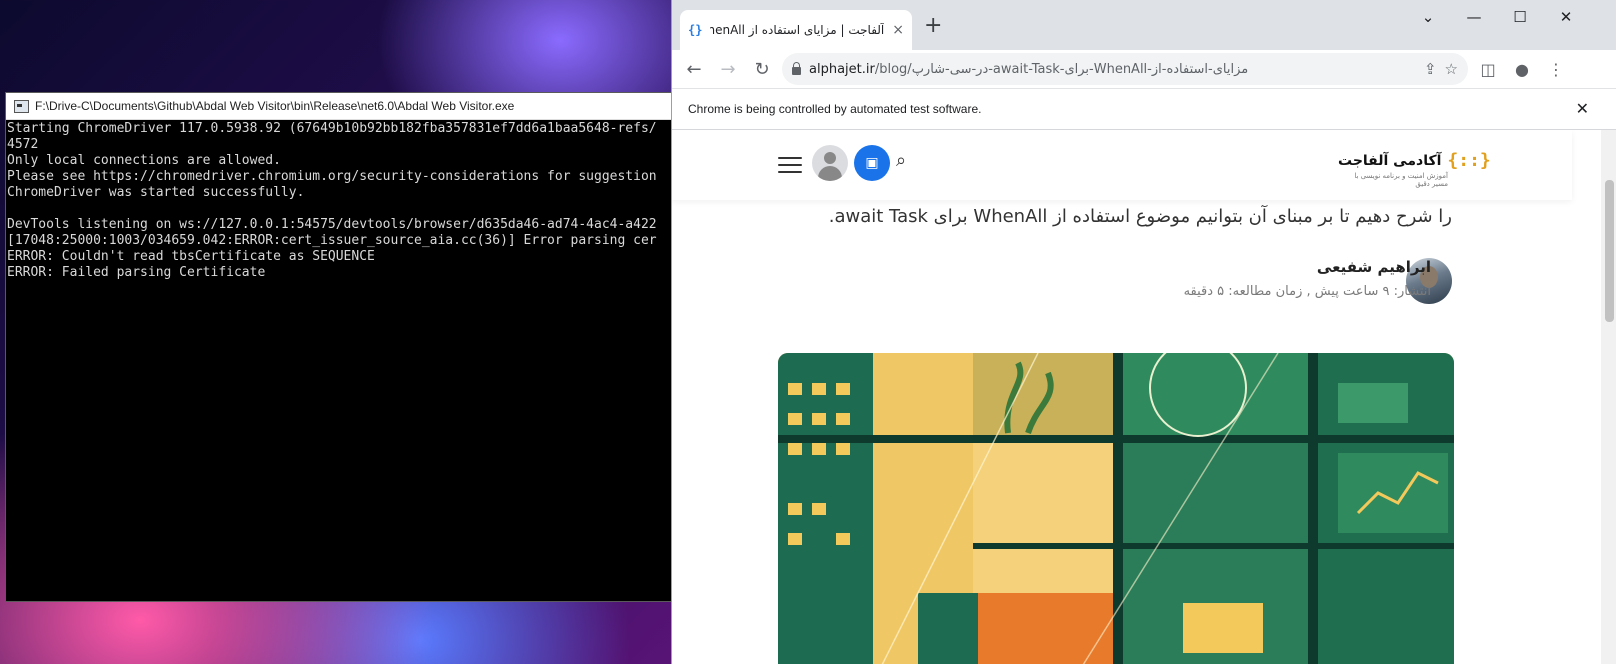  What do you see at coordinates (1390, 160) in the screenshot?
I see `logo-text: آکادمی آلفاجت` at bounding box center [1390, 160].